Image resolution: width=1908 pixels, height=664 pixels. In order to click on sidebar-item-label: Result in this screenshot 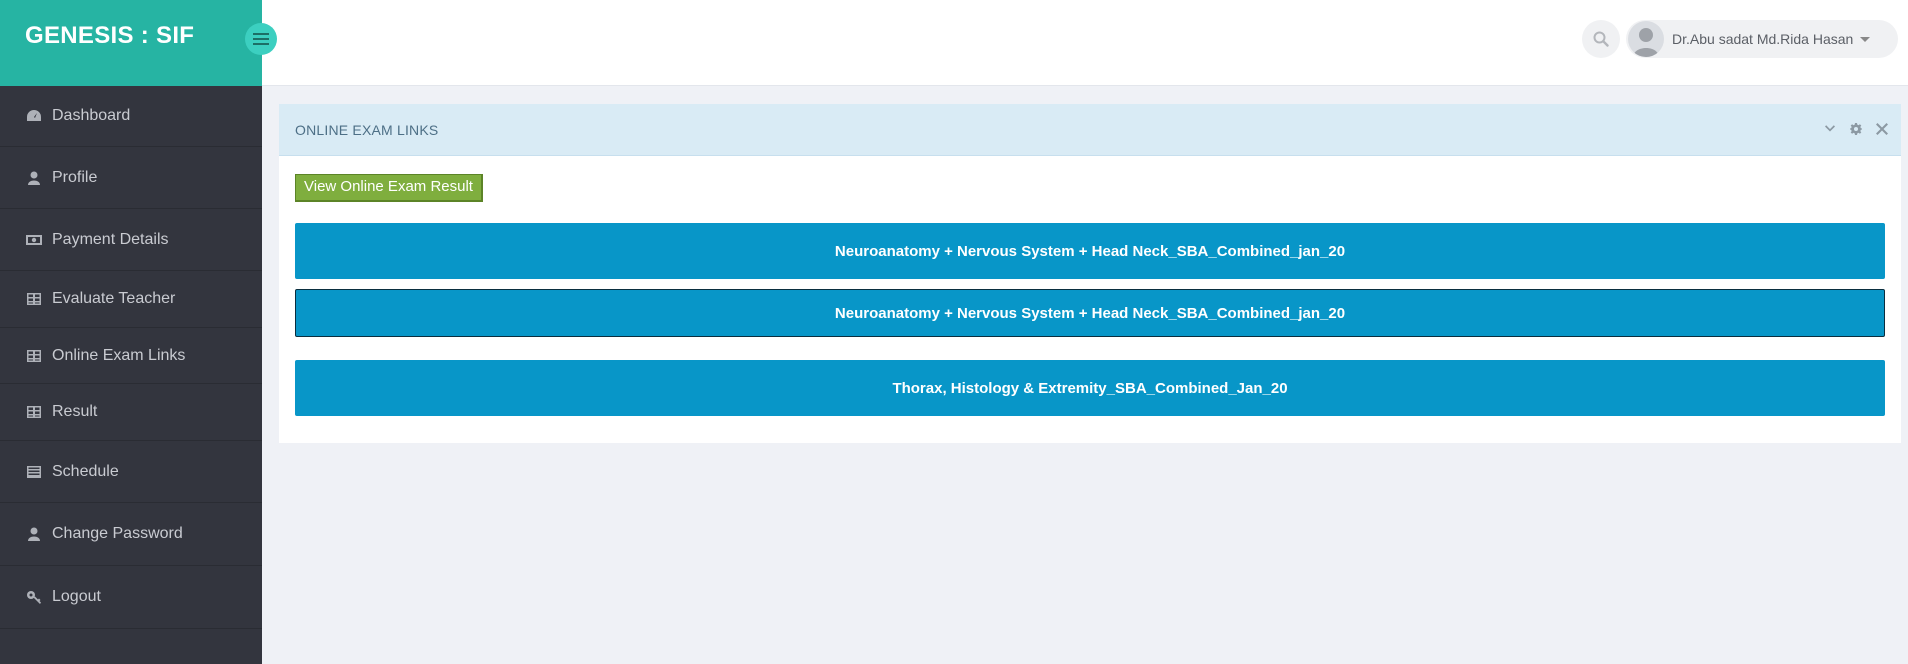, I will do `click(75, 411)`.